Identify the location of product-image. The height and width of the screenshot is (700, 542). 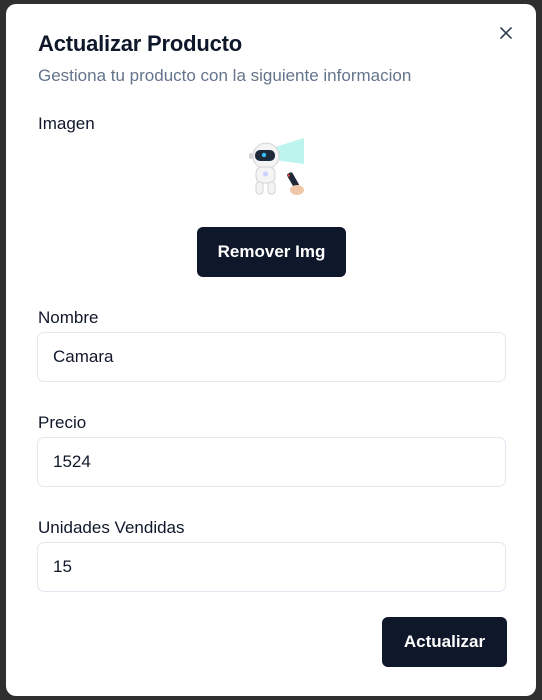
(273, 169).